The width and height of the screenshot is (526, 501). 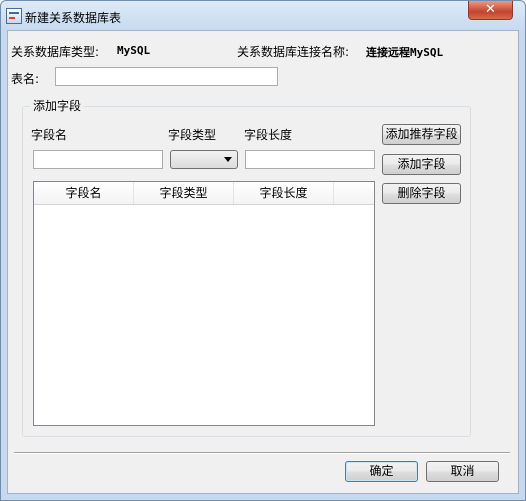 I want to click on cancel-button: 取消, so click(x=462, y=471).